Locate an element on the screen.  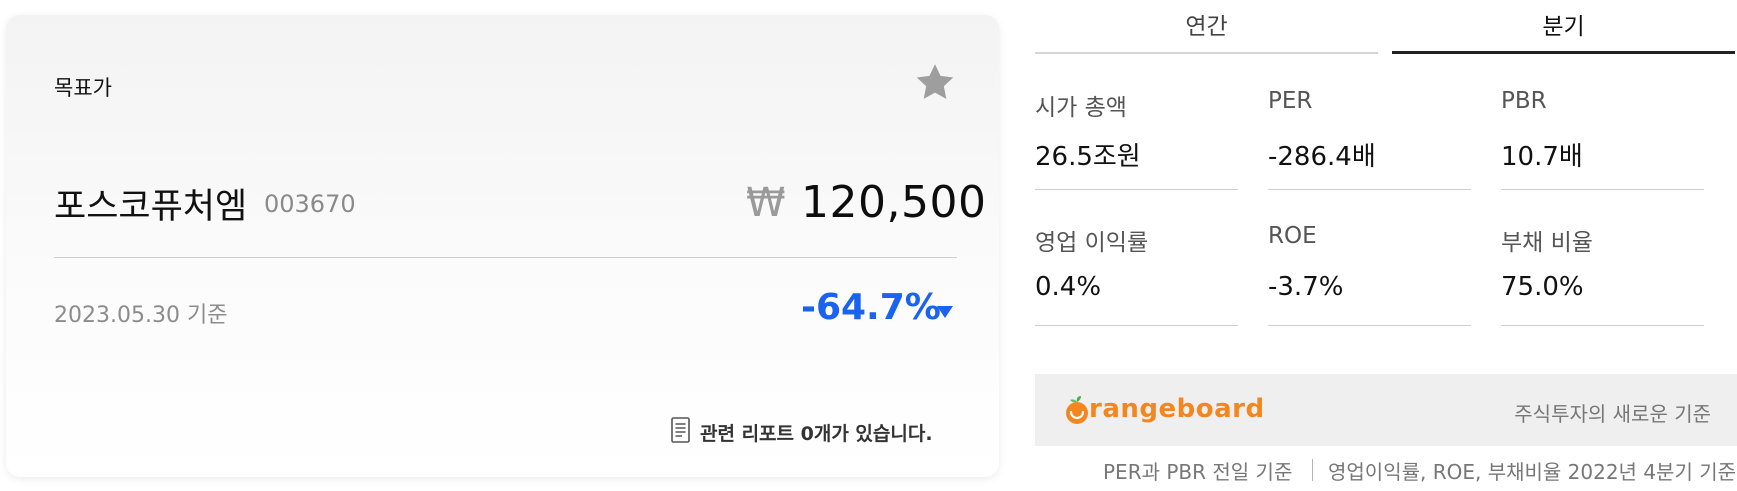
metric-label-pbr: PBR is located at coordinates (1524, 101).